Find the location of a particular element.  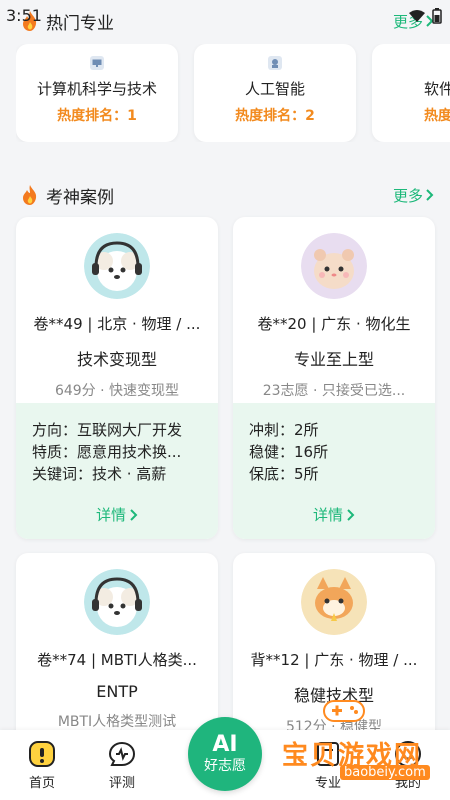

hot-major-card: 人工智能 热度排名：2 is located at coordinates (275, 93).